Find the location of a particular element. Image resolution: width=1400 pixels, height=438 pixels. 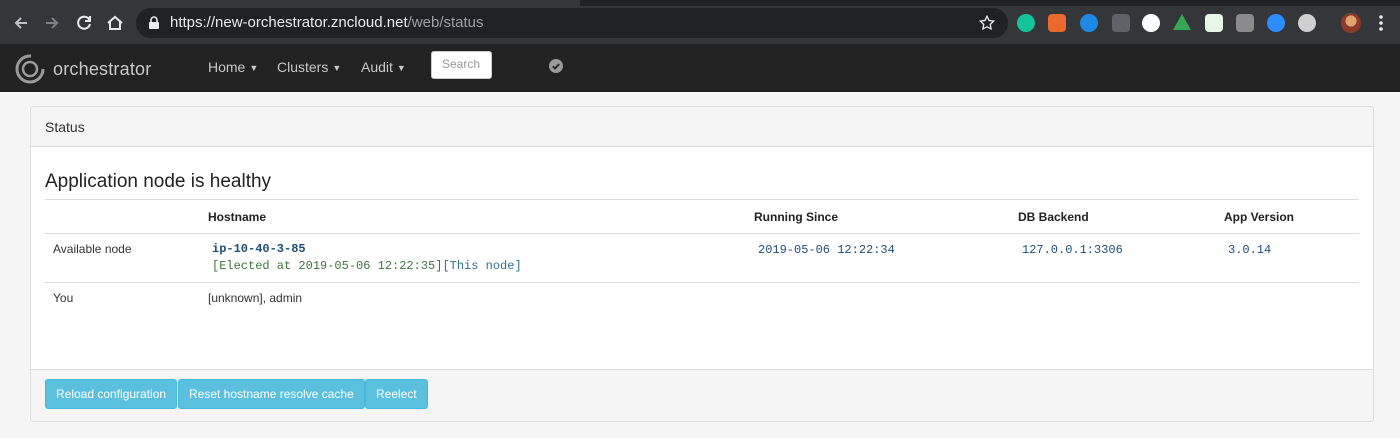

home-icon is located at coordinates (115, 23).